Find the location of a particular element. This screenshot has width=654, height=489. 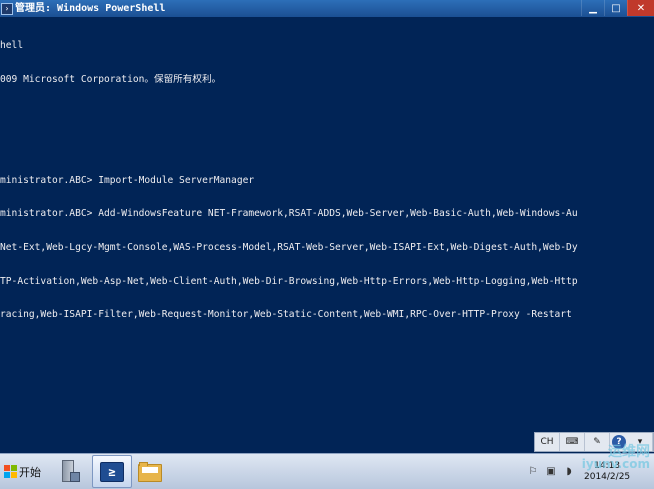

window-title: 管理员: Windows PowerShell is located at coordinates (90, 8).